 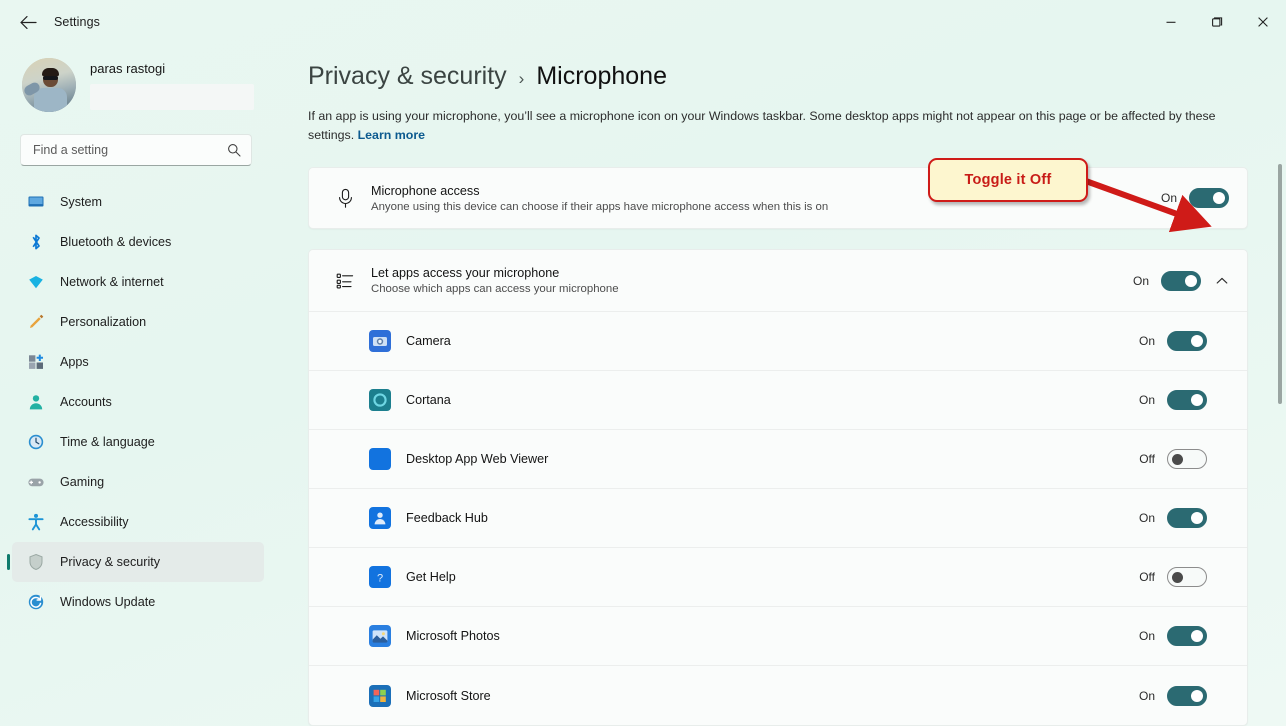 I want to click on network-icon, so click(x=36, y=282).